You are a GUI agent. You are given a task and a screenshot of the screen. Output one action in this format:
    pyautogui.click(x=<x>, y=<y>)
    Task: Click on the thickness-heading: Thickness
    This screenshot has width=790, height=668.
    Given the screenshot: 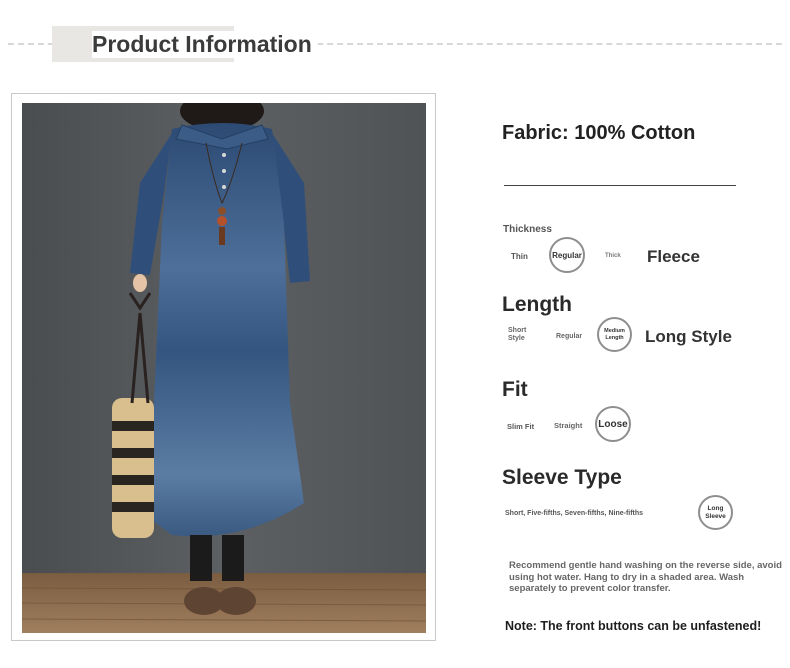 What is the action you would take?
    pyautogui.click(x=527, y=229)
    